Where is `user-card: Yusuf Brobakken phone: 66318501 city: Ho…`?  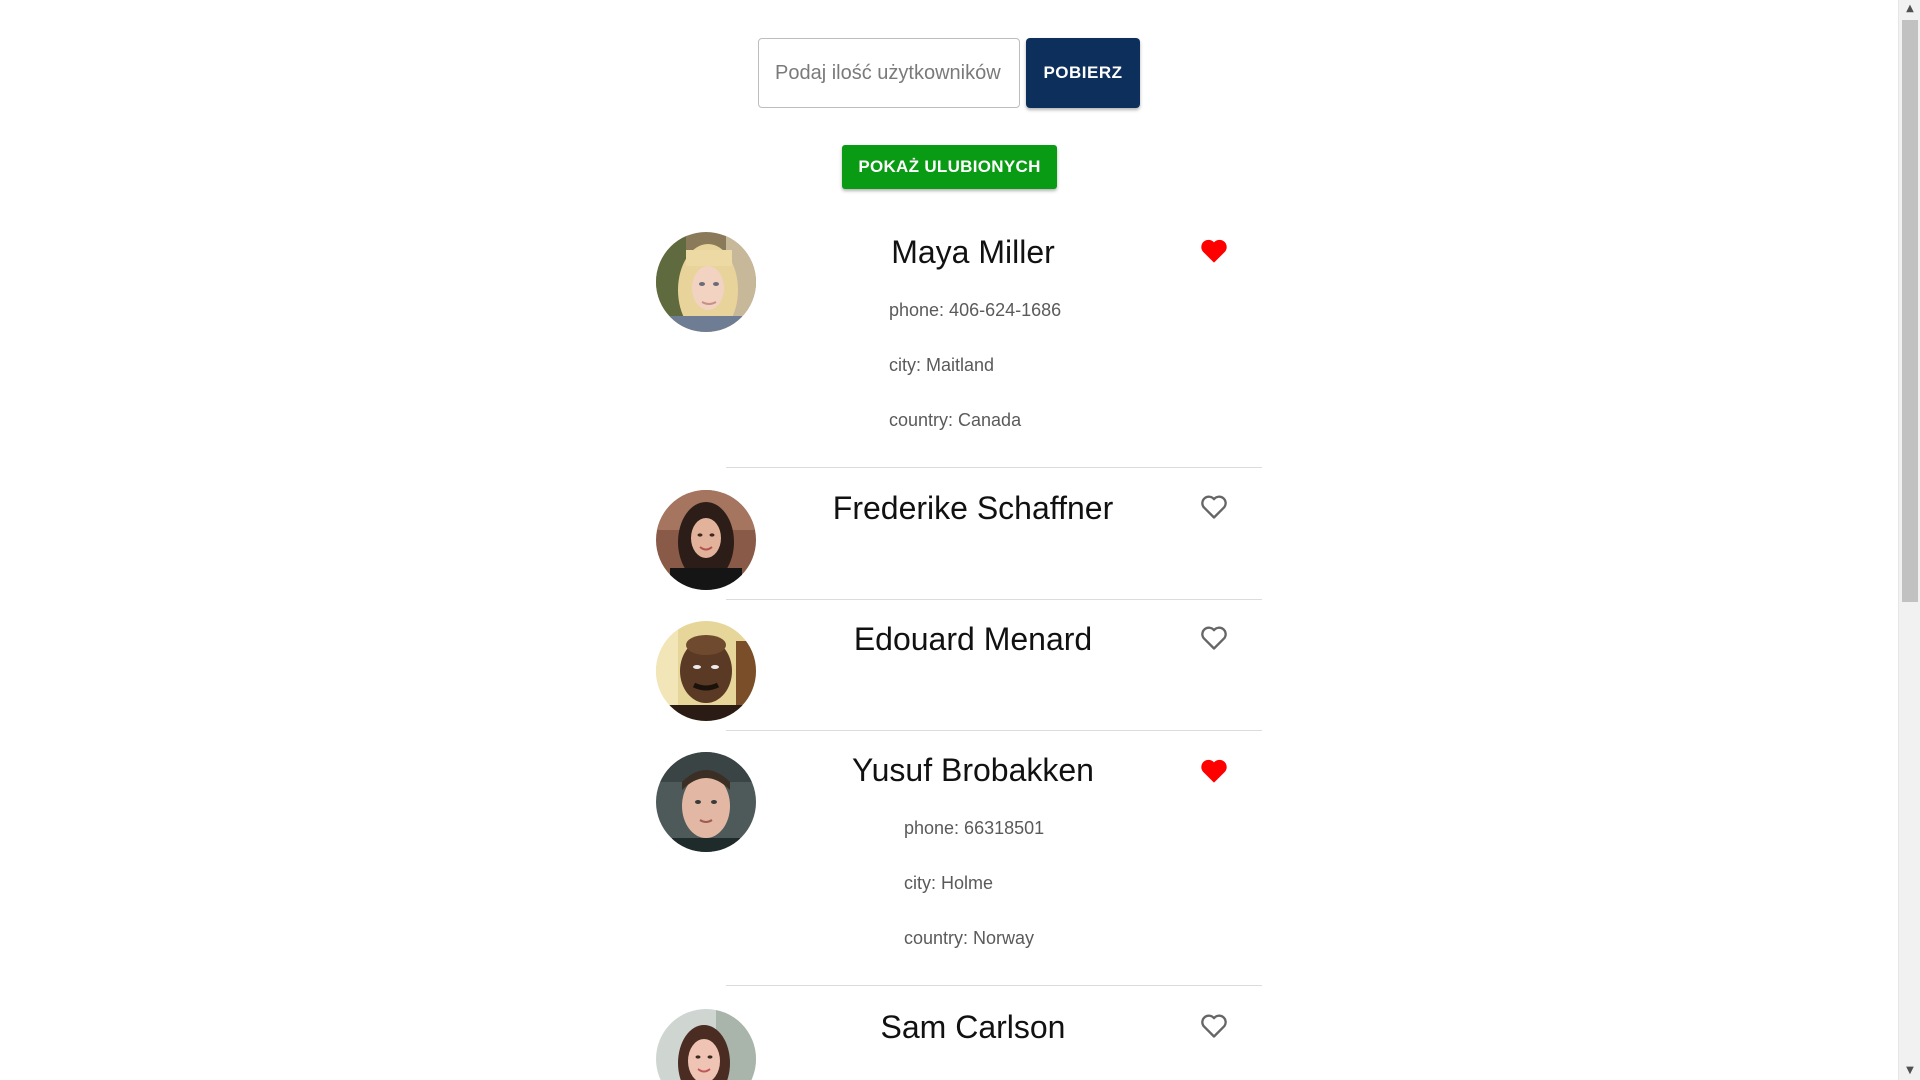
user-card: Yusuf Brobakken phone: 66318501 city: Ho… is located at coordinates (959, 869).